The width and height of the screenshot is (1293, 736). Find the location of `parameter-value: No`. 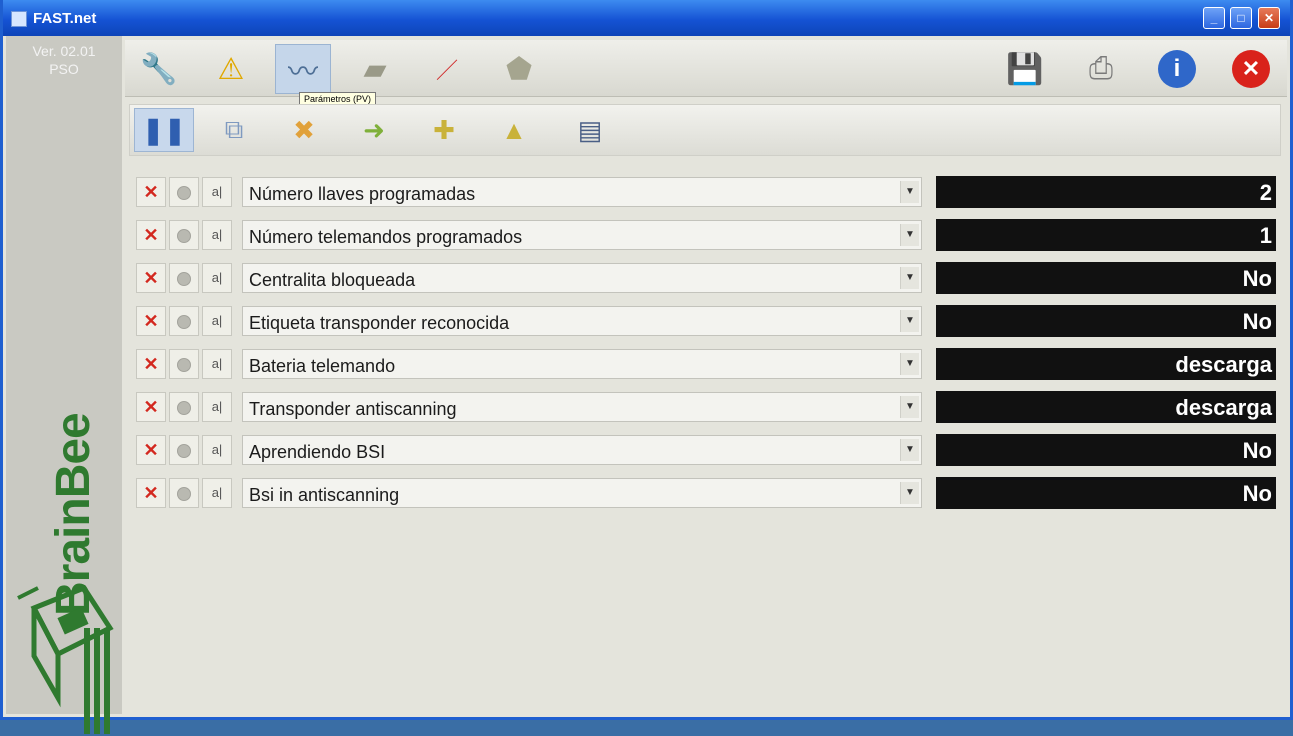

parameter-value: No is located at coordinates (1257, 493).